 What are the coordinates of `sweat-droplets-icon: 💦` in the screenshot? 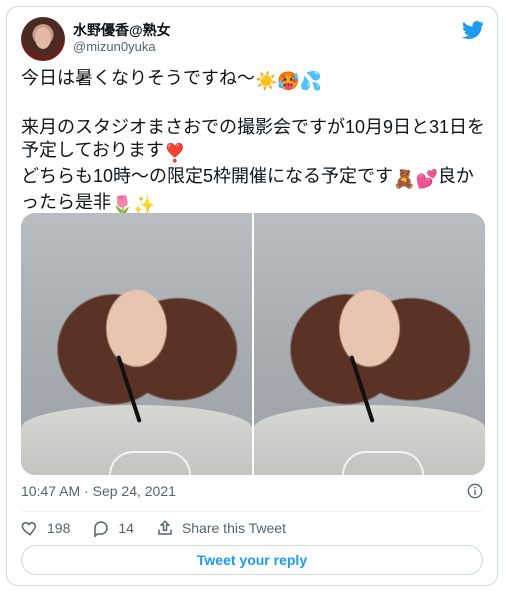 It's located at (311, 81).